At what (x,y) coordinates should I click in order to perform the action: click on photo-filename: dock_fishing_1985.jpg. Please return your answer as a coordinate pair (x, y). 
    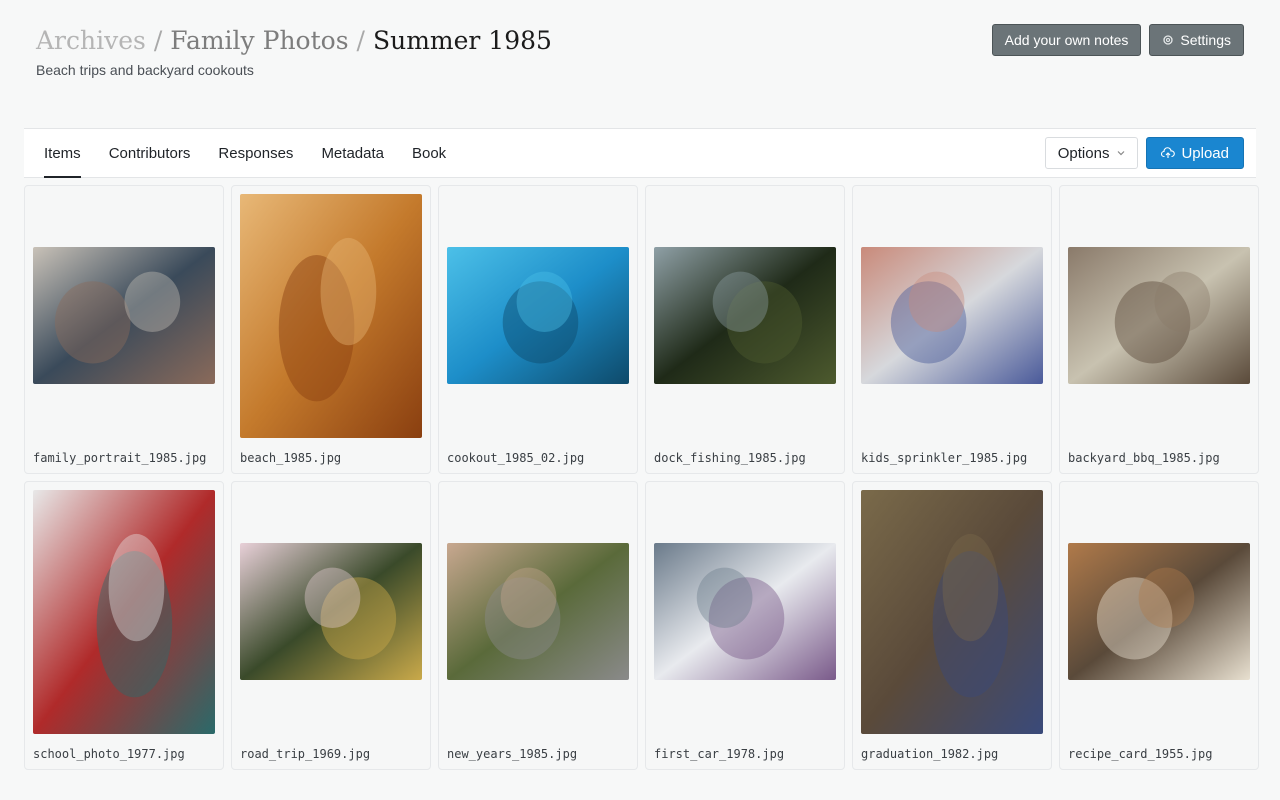
    Looking at the image, I should click on (730, 458).